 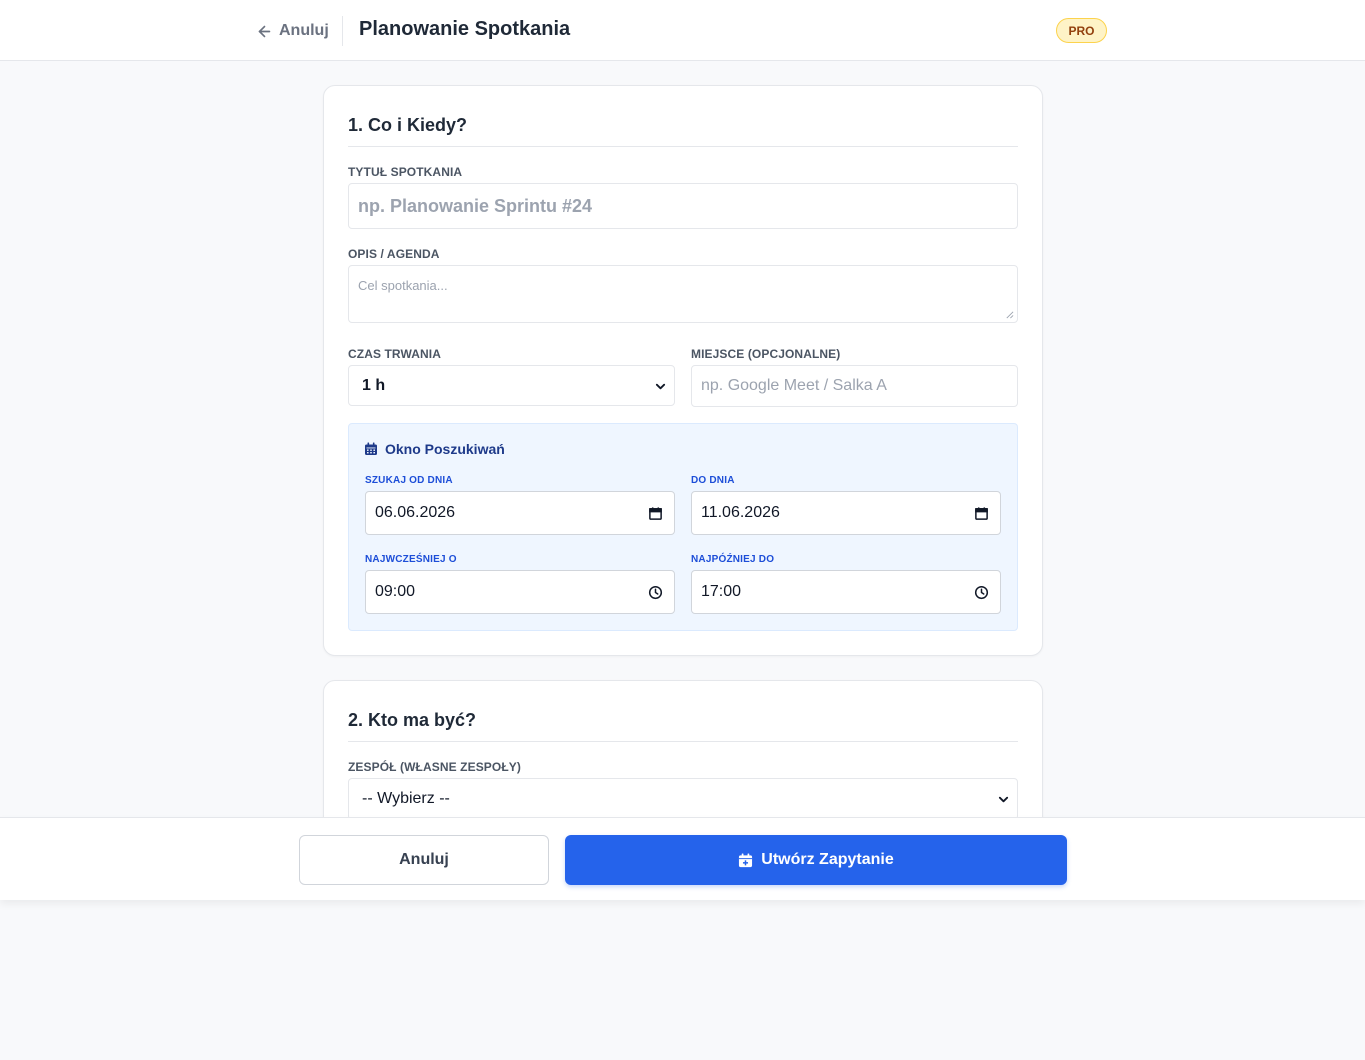 I want to click on duration-label: CZAS TRWANIA, so click(x=394, y=354).